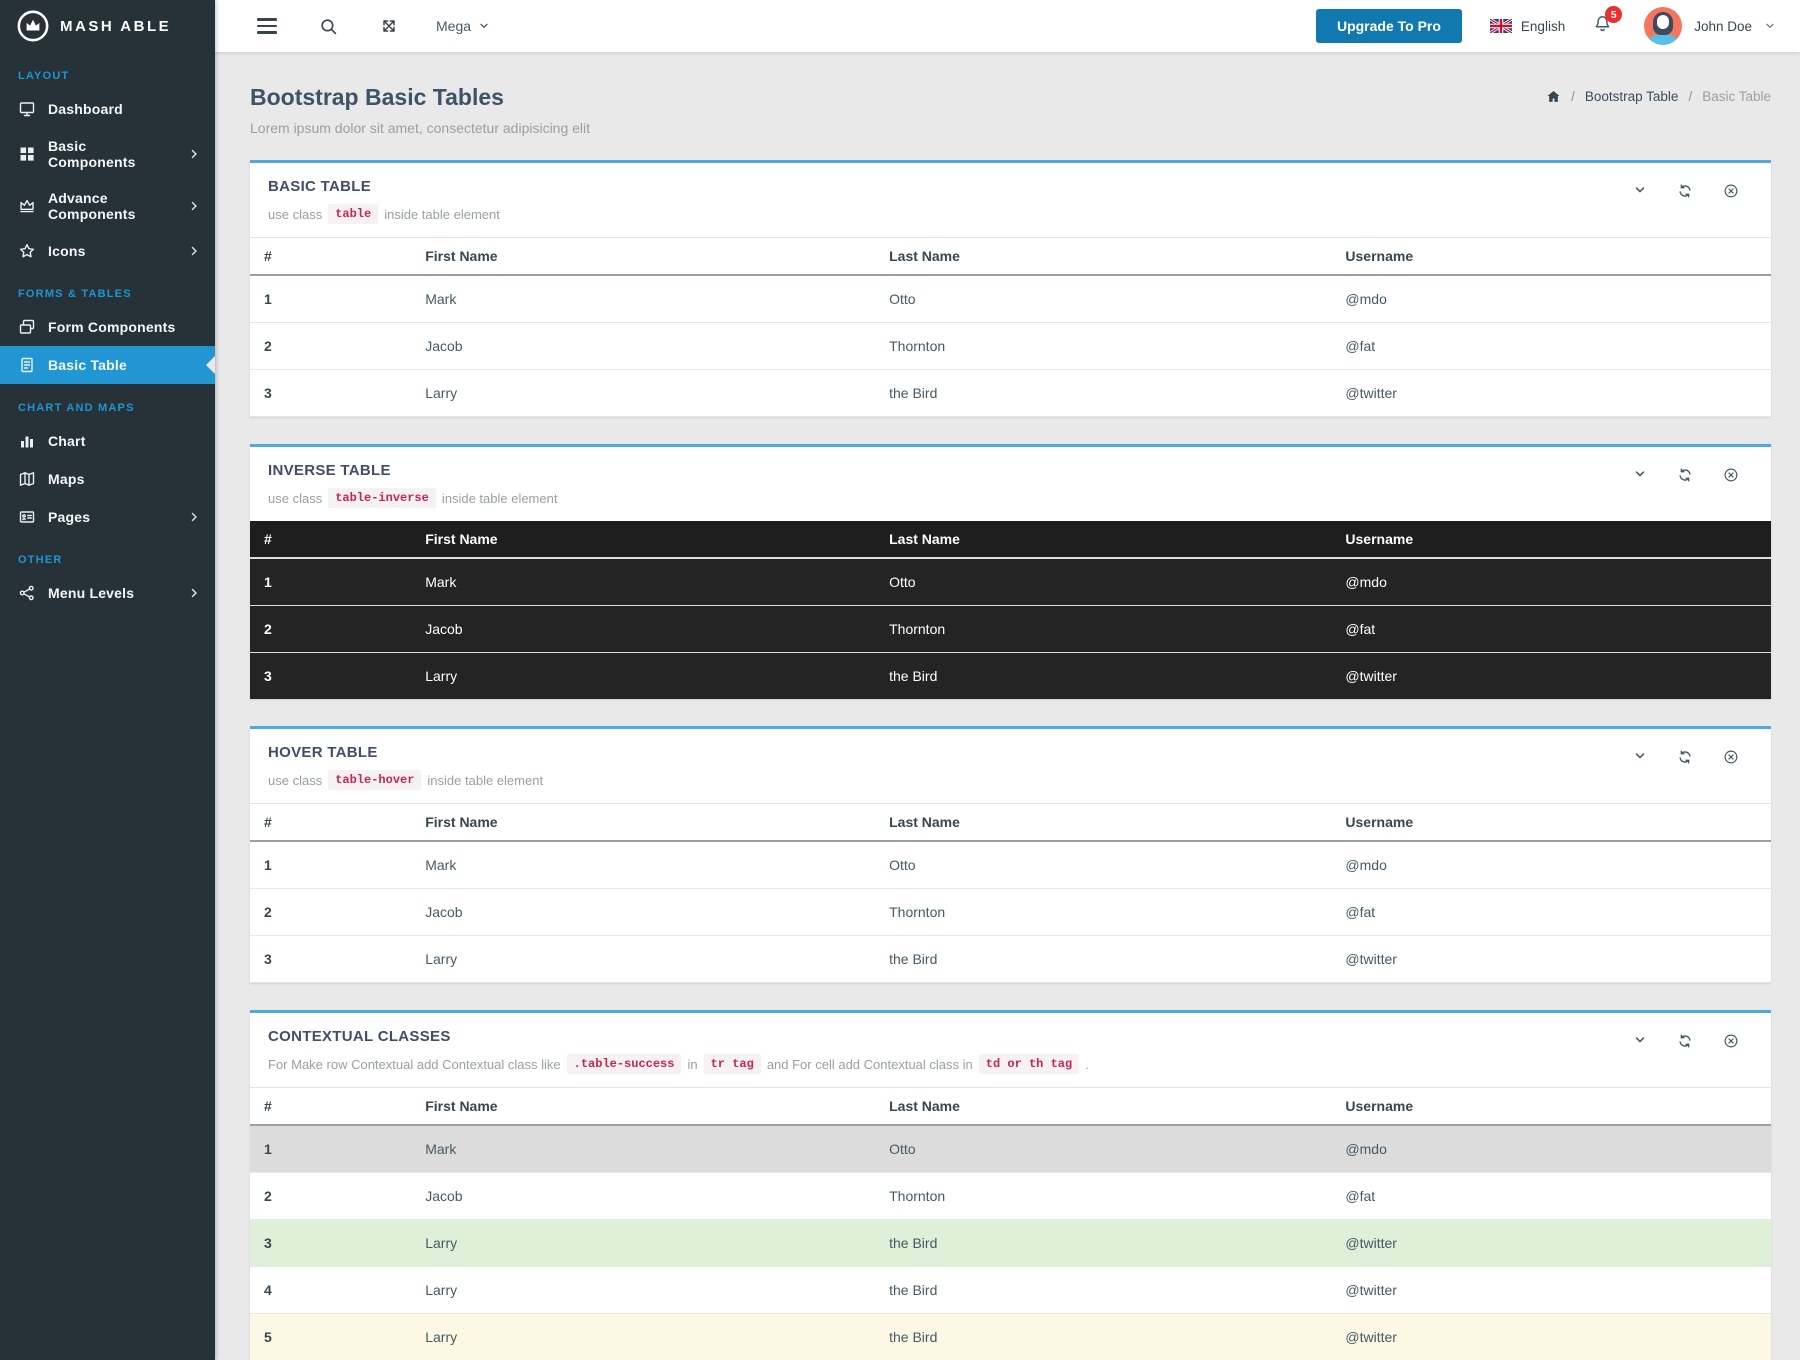 This screenshot has height=1360, width=1800. What do you see at coordinates (389, 26) in the screenshot?
I see `fullscreen-expand-icon` at bounding box center [389, 26].